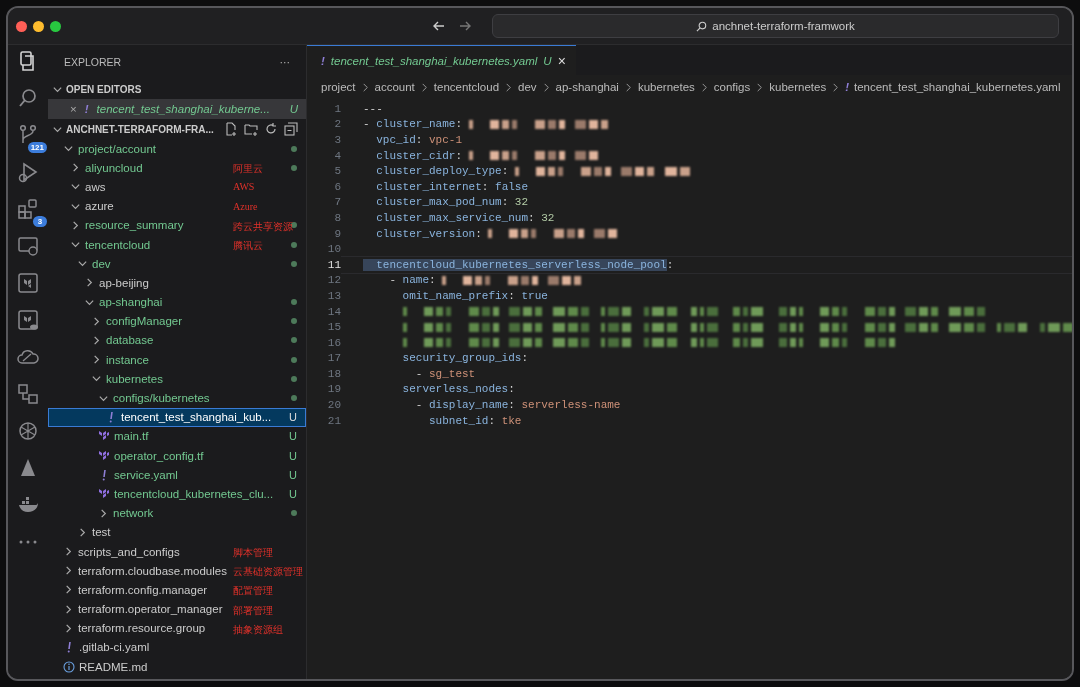  Describe the element at coordinates (55, 26) in the screenshot. I see `zoom-button` at that location.